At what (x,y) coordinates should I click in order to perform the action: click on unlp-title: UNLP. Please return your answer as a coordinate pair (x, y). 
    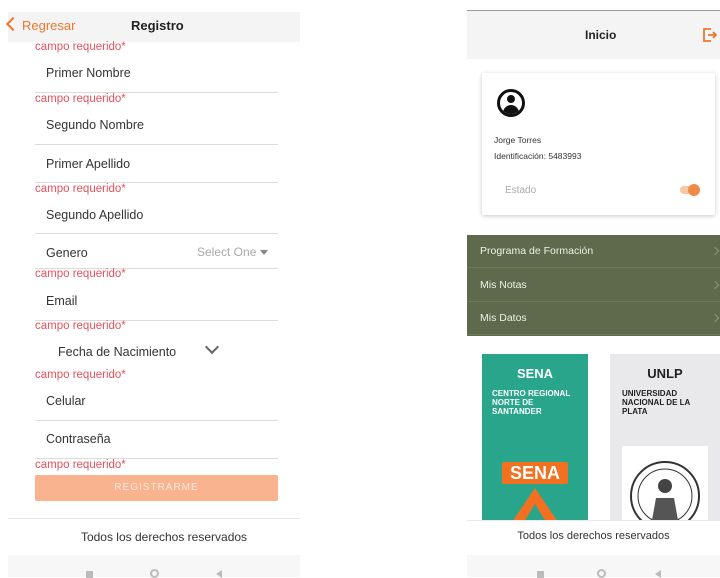
    Looking at the image, I should click on (665, 373).